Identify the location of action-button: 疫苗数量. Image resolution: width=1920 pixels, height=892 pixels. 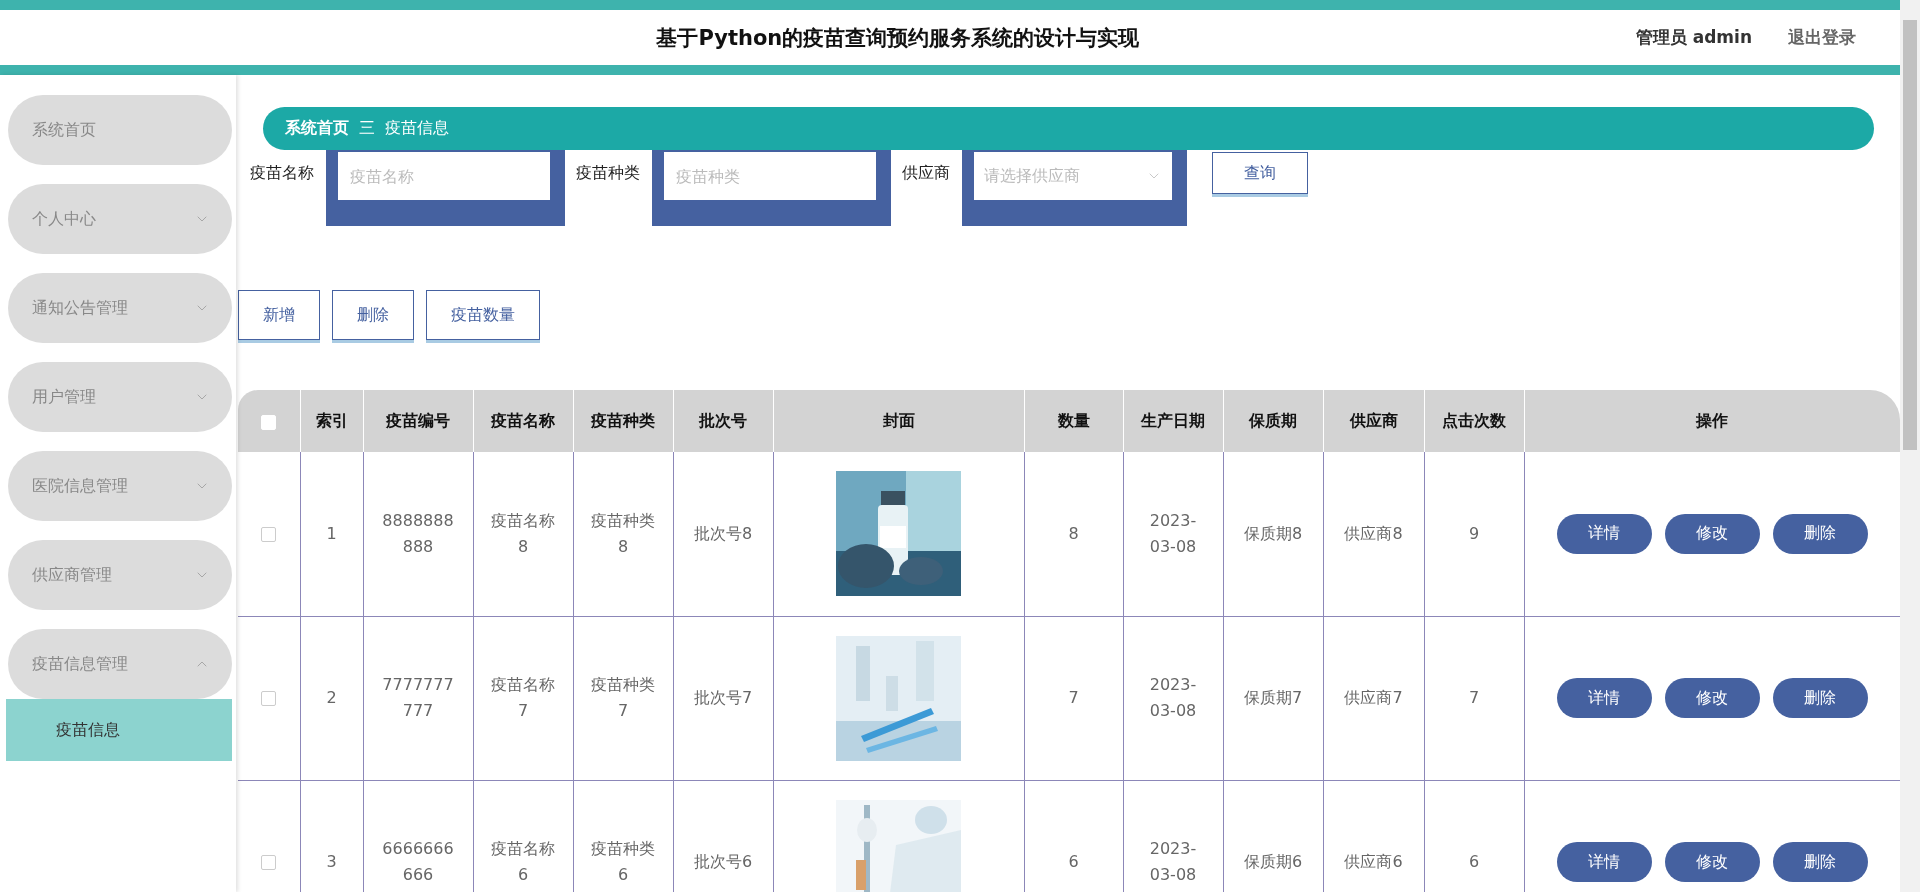
(483, 315).